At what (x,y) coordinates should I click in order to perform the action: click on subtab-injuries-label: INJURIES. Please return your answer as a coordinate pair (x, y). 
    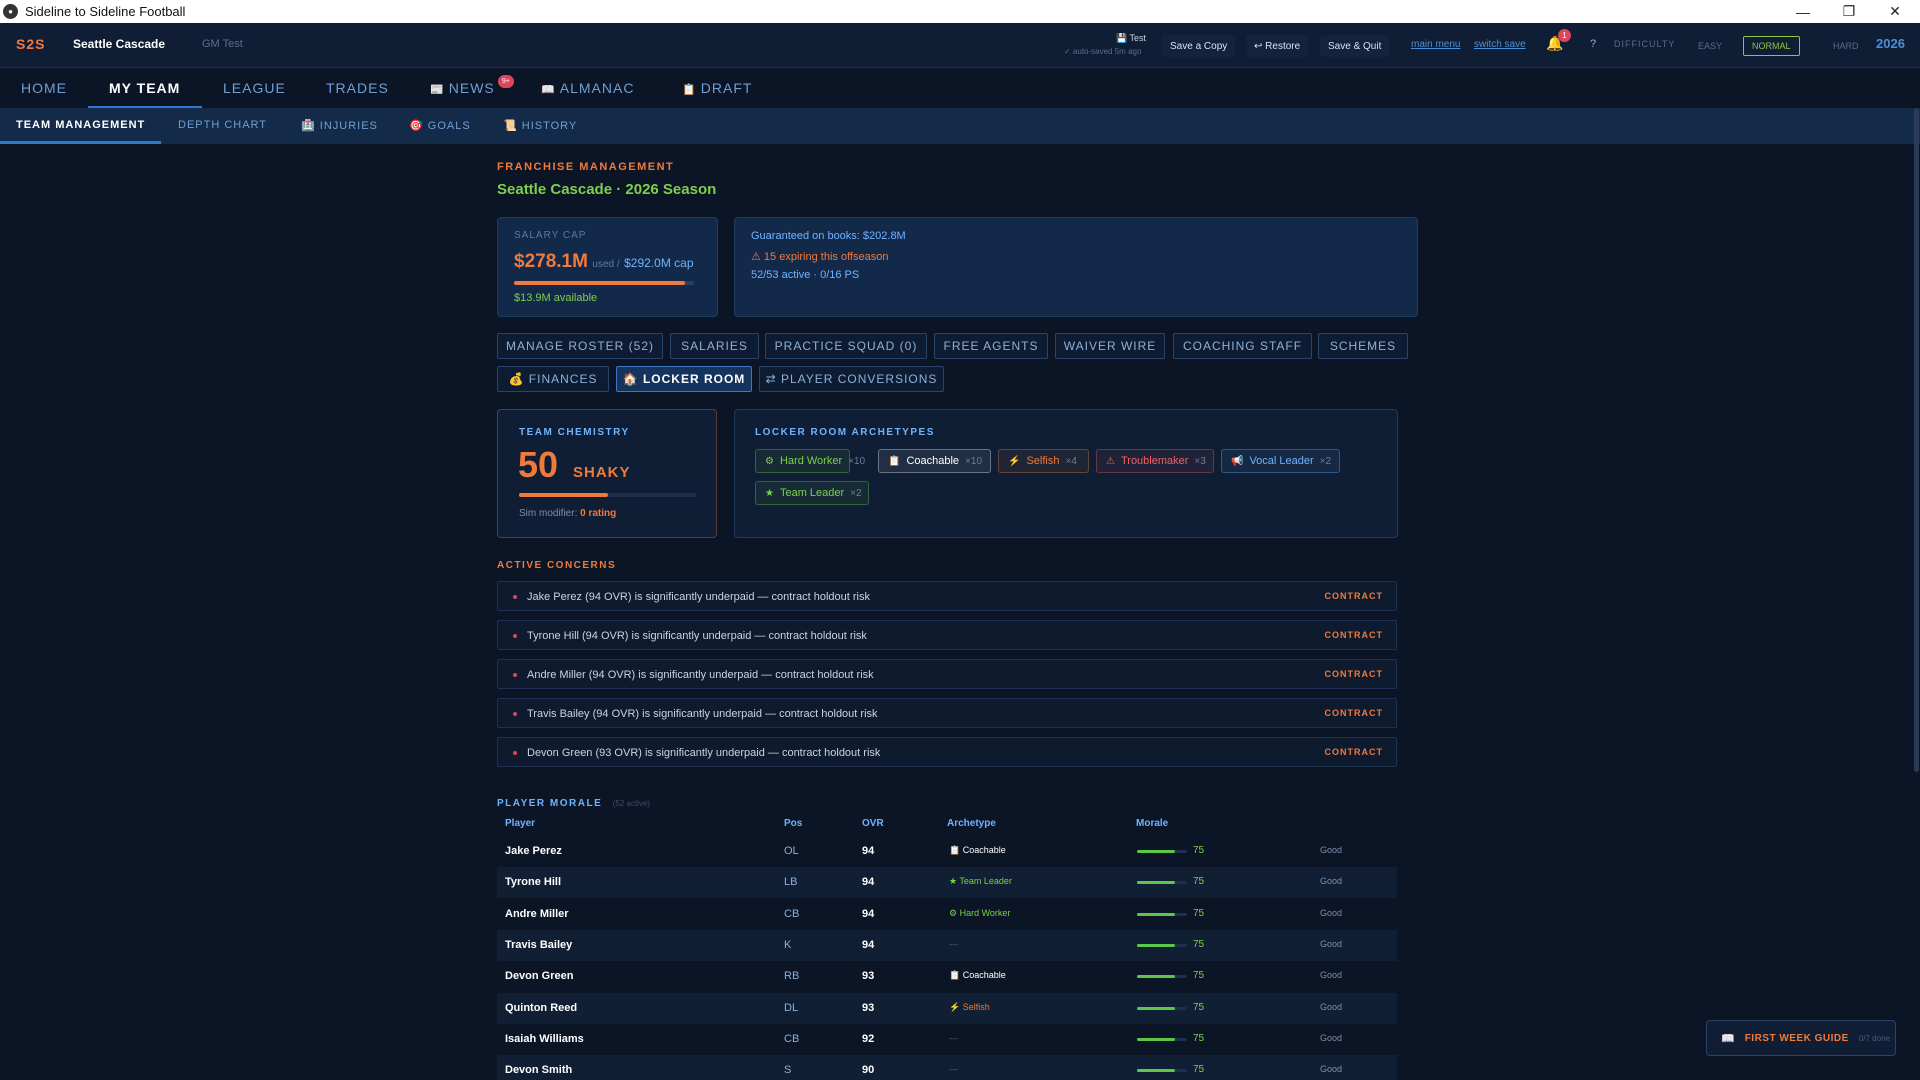
    Looking at the image, I should click on (348, 126).